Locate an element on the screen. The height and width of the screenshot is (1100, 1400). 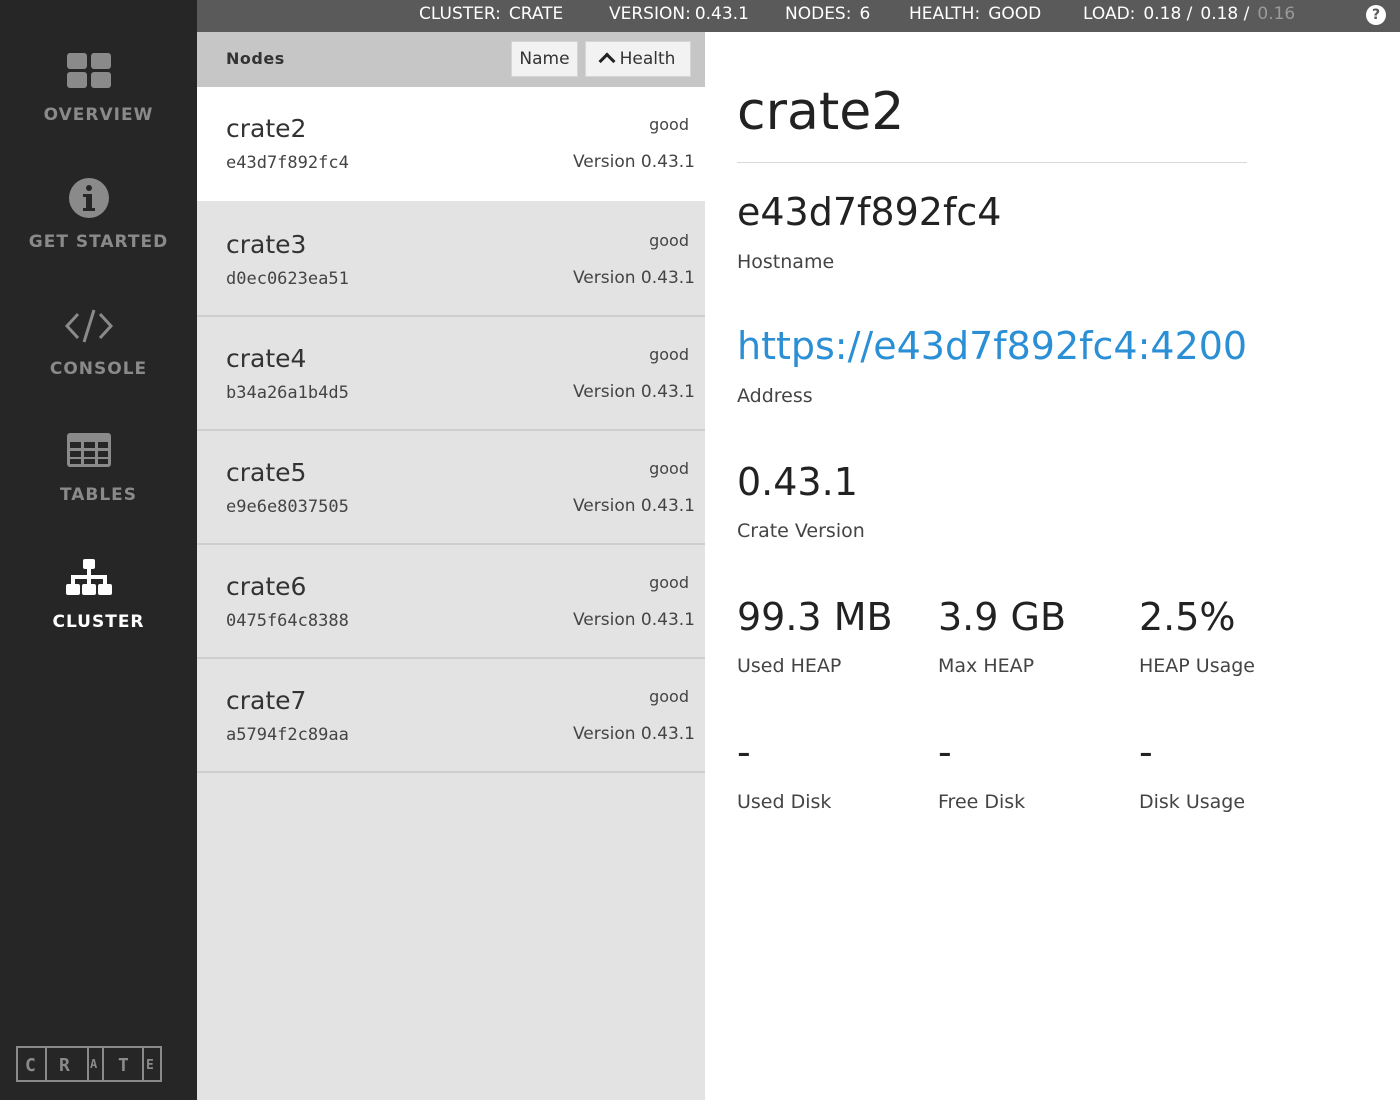
node-name: crate3 is located at coordinates (266, 244).